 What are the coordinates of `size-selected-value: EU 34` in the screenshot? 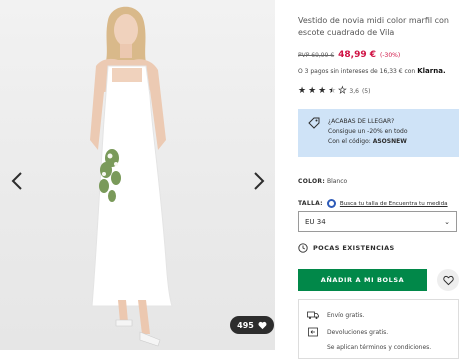 It's located at (315, 221).